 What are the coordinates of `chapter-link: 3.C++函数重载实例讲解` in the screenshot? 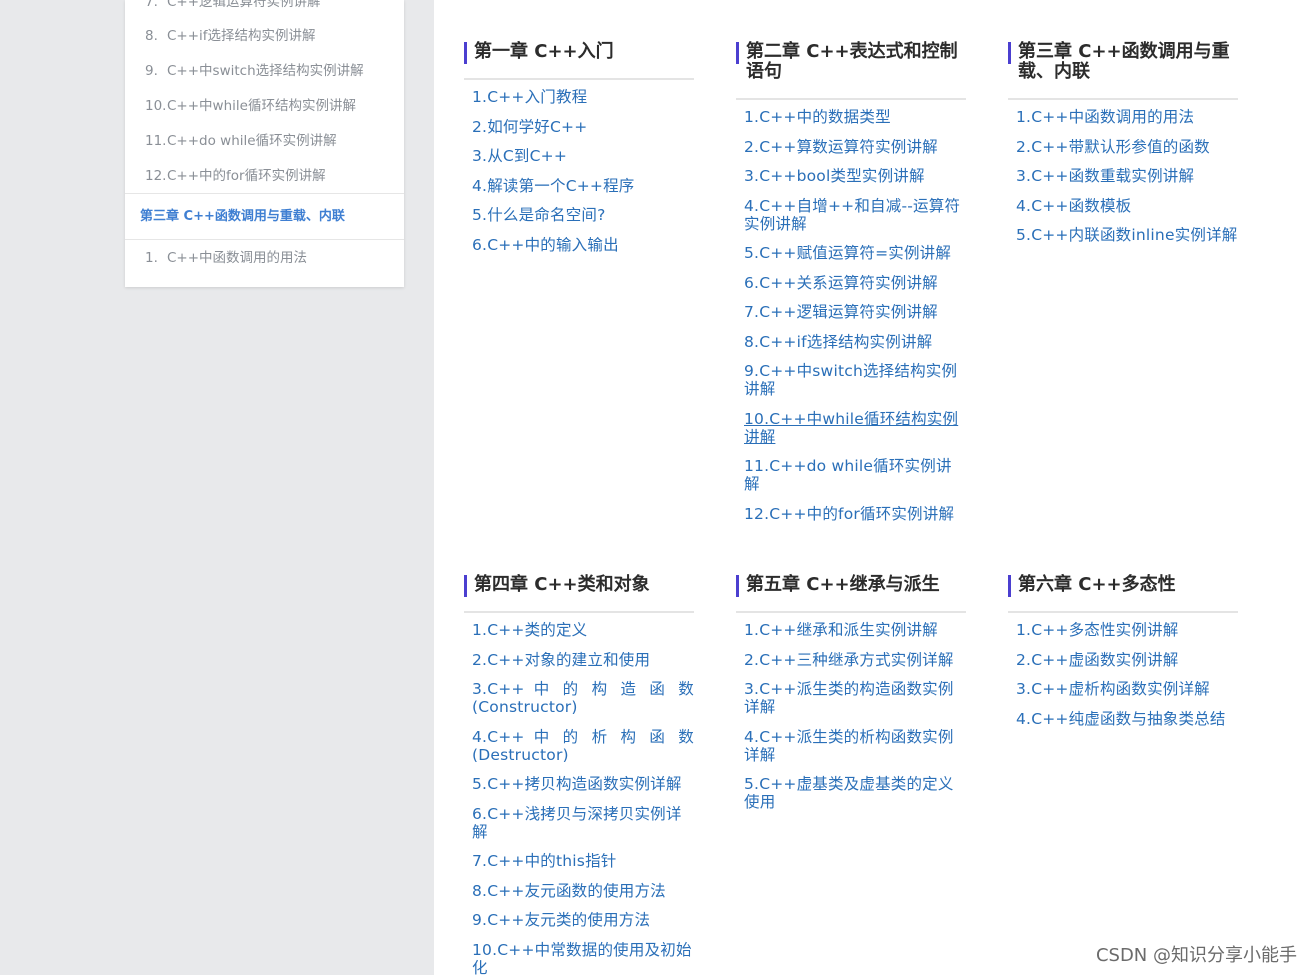 It's located at (1127, 176).